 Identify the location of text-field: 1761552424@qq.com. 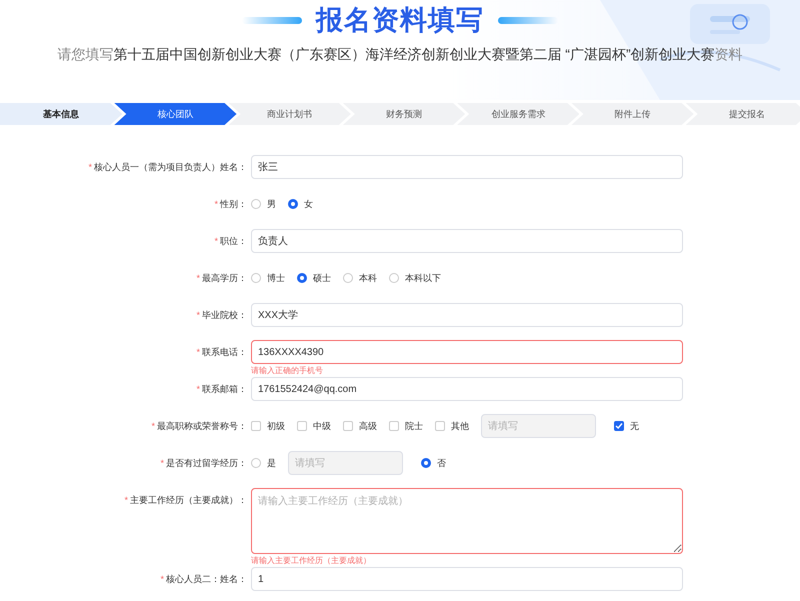
(467, 389).